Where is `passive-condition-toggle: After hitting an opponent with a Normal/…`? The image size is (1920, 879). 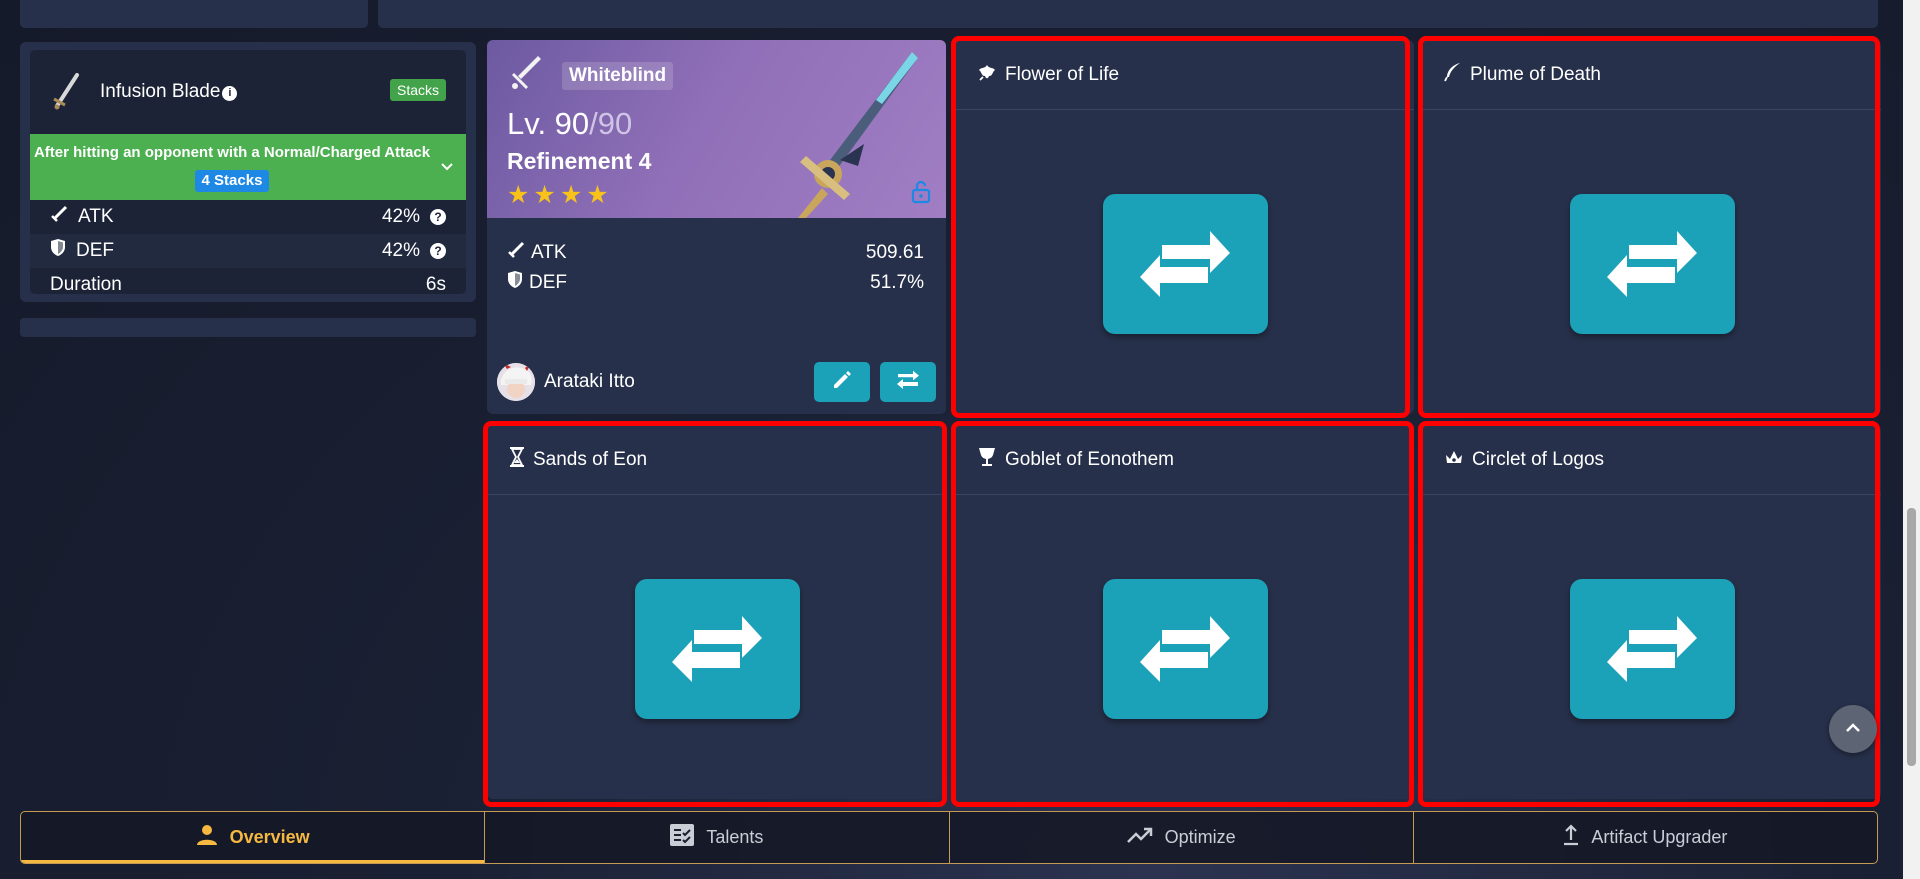
passive-condition-toggle: After hitting an opponent with a Normal/… is located at coordinates (248, 167).